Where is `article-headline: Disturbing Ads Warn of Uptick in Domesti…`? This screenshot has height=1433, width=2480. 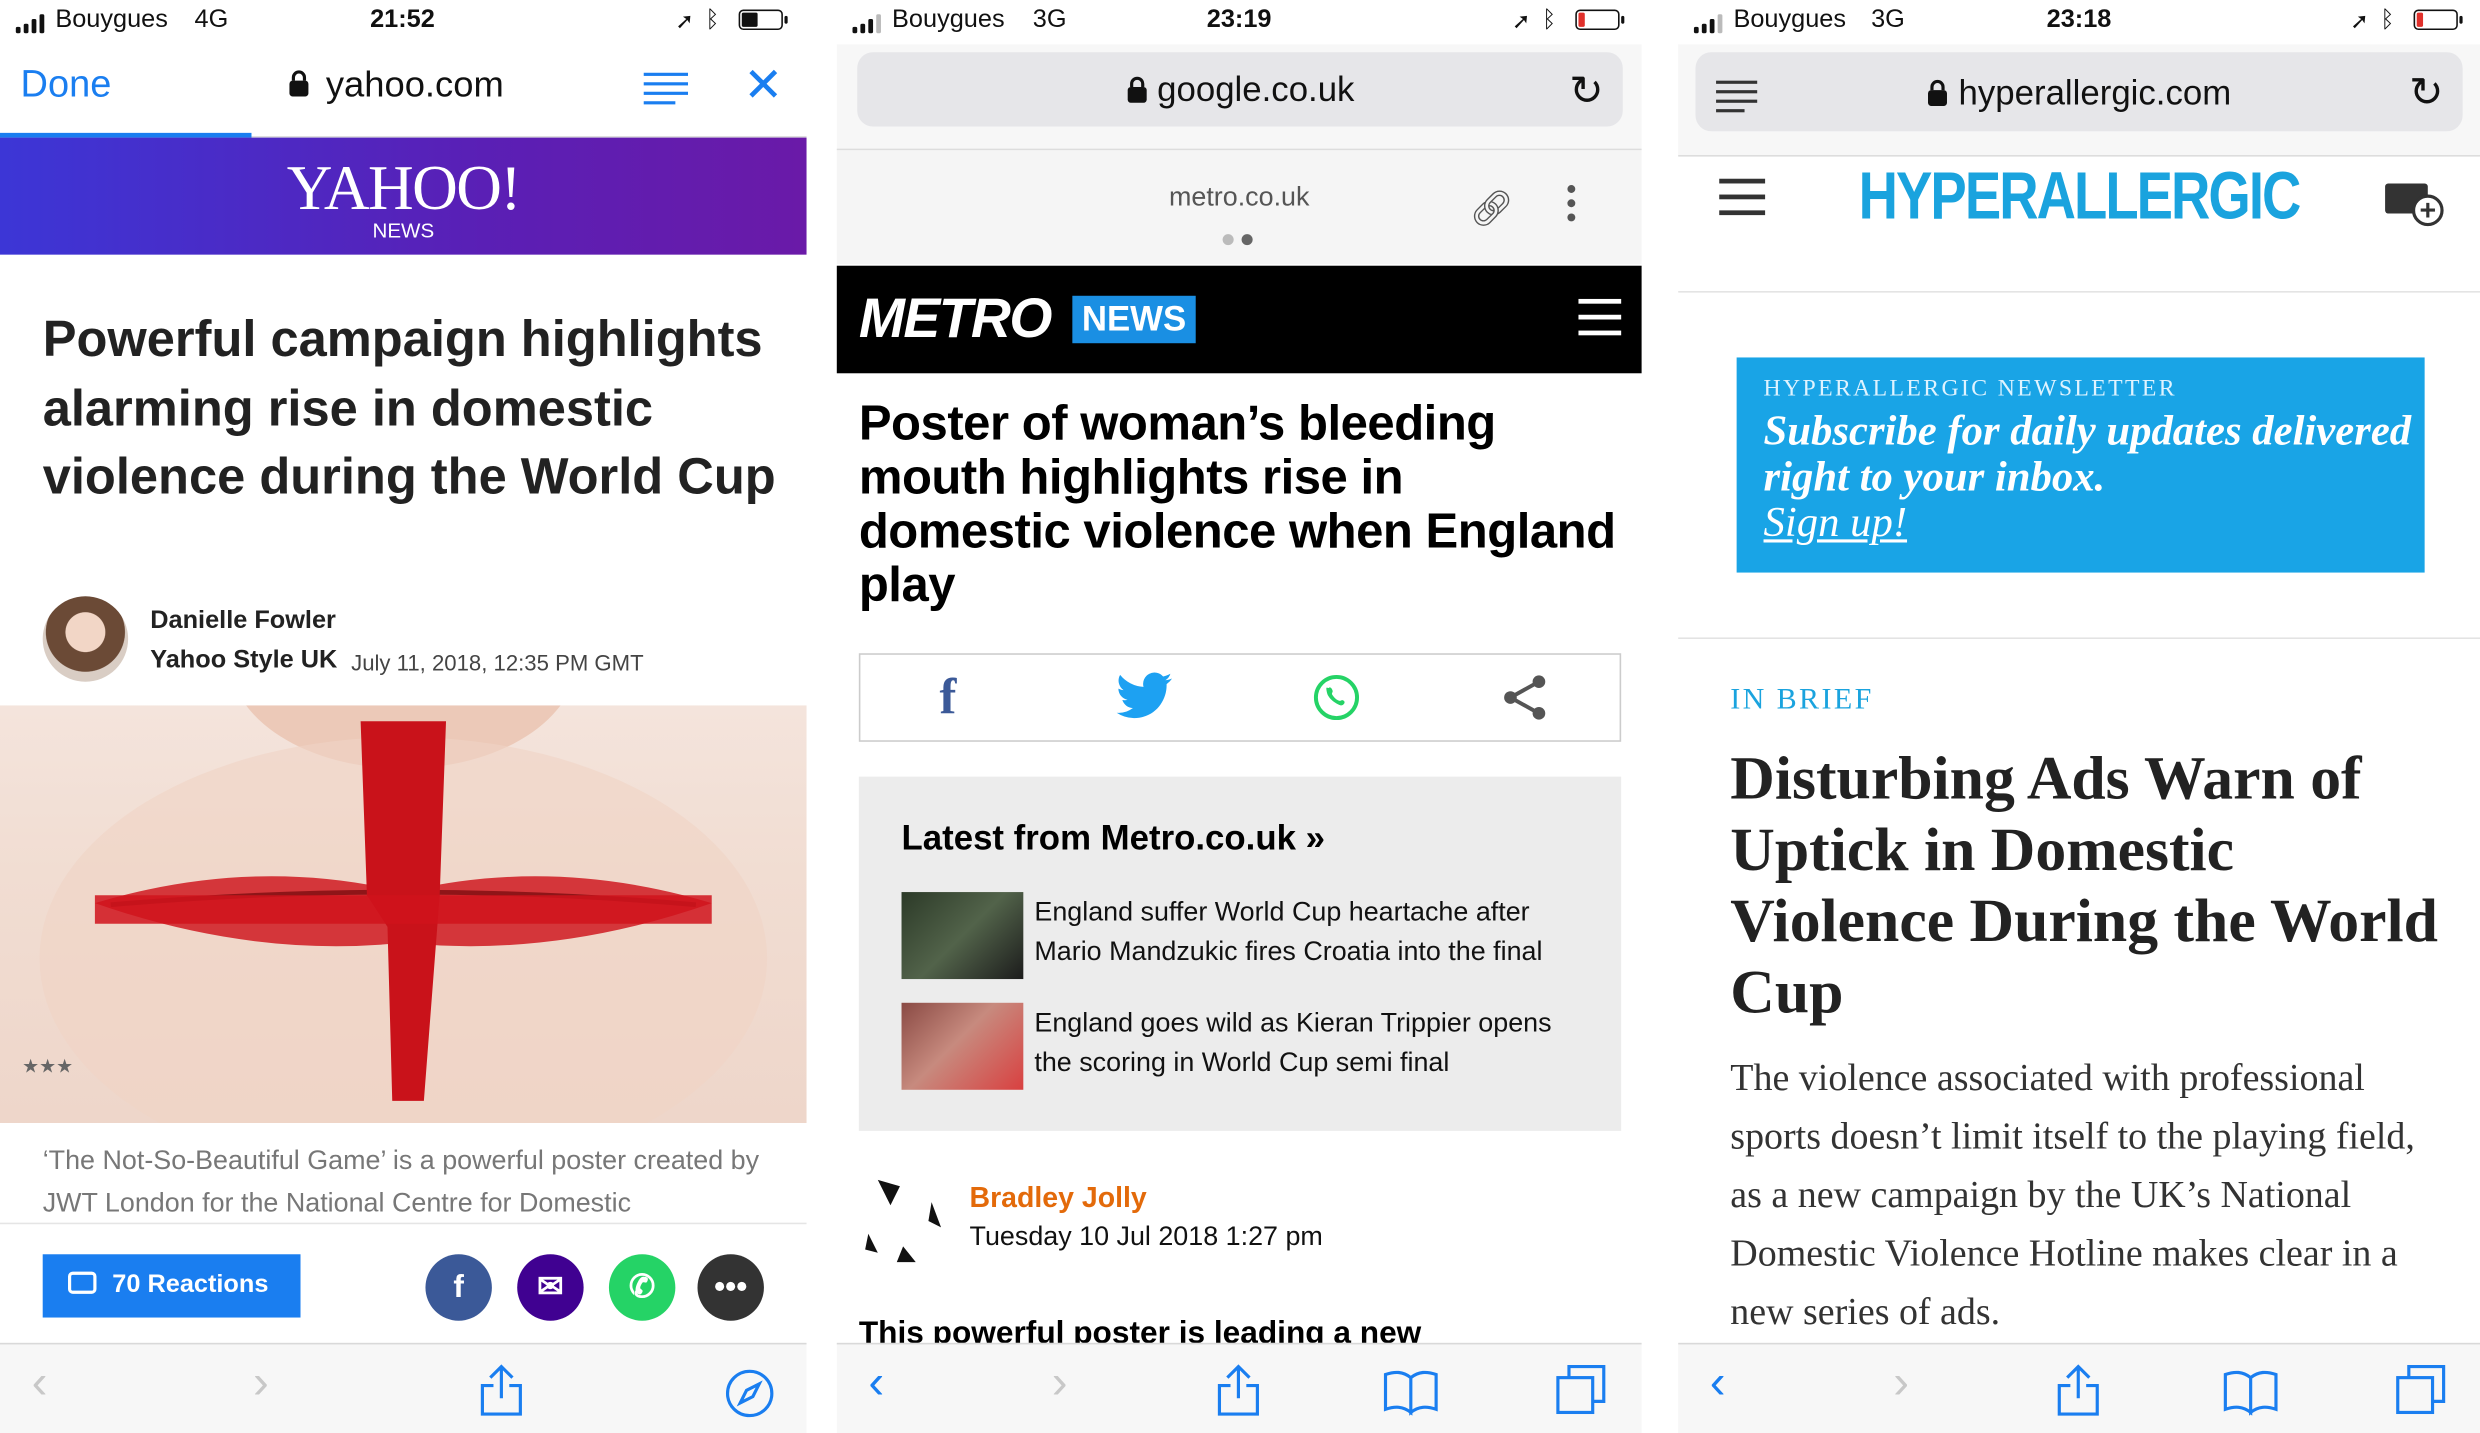
article-headline: Disturbing Ads Warn of Uptick in Domesti… is located at coordinates (2084, 885).